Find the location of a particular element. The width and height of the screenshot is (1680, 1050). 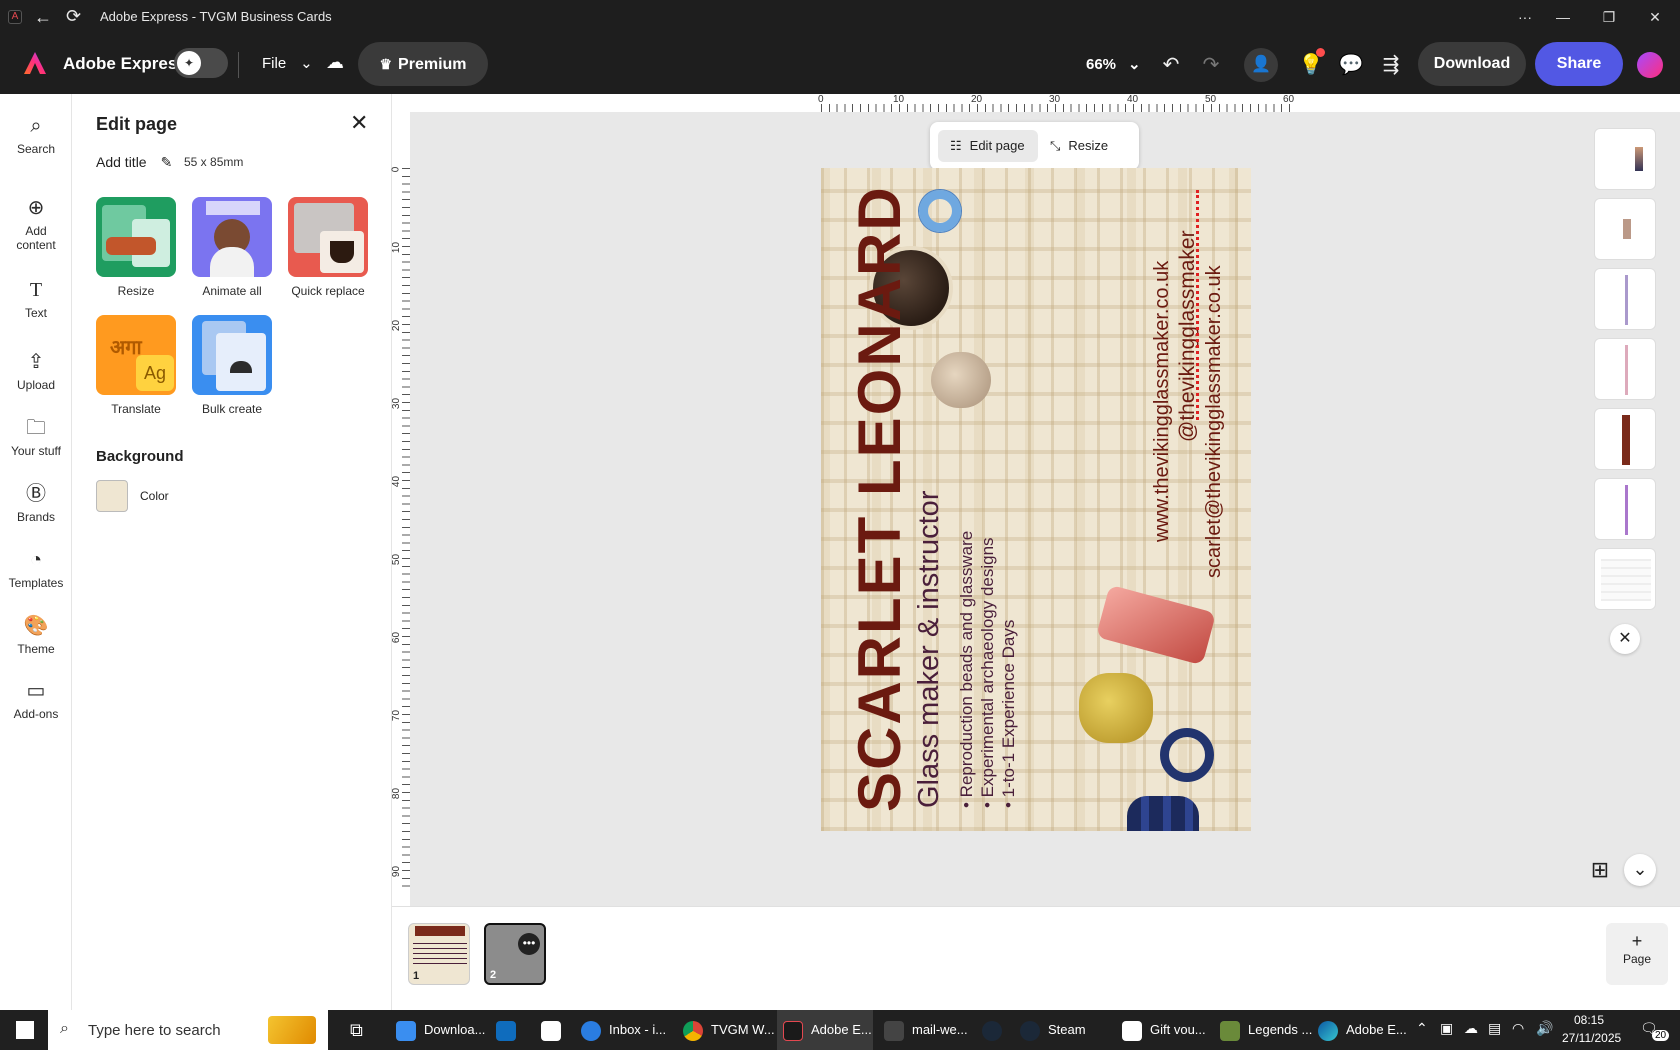

folder-icon: 🗀 is located at coordinates (36, 428).